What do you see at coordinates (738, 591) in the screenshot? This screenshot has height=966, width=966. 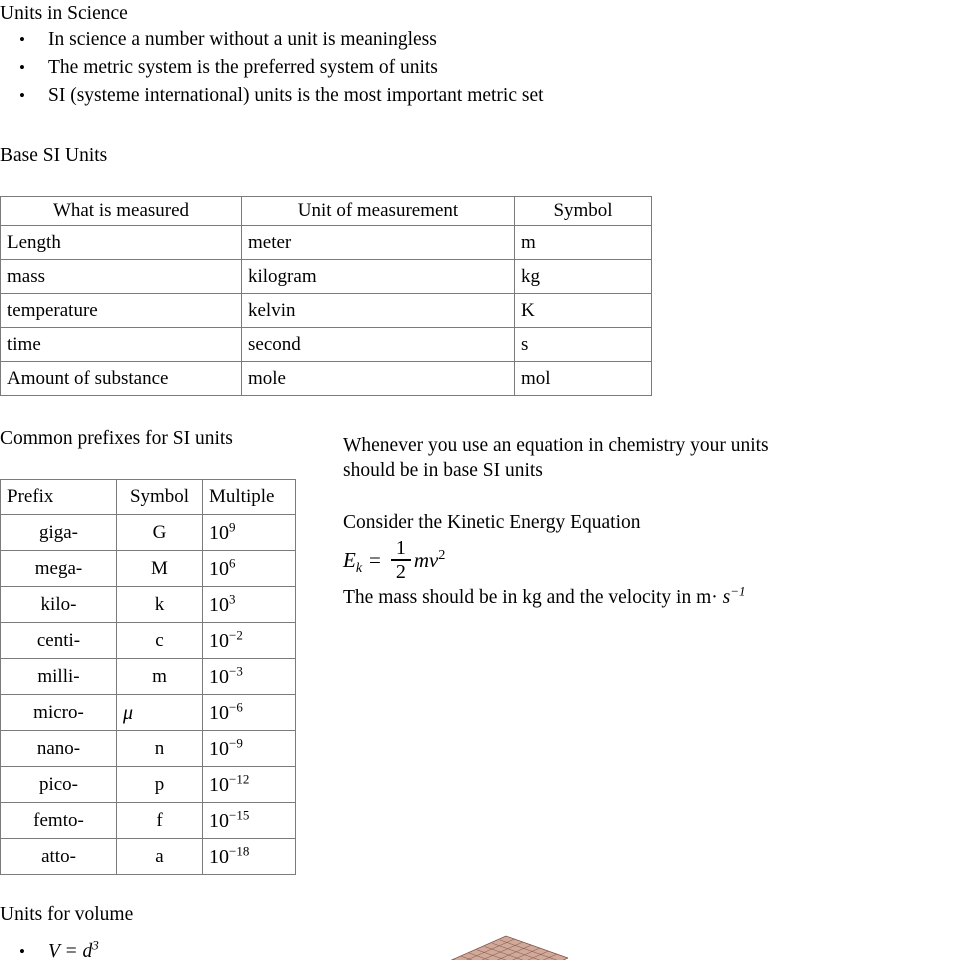 I see `velocity-unit-exponent: −1` at bounding box center [738, 591].